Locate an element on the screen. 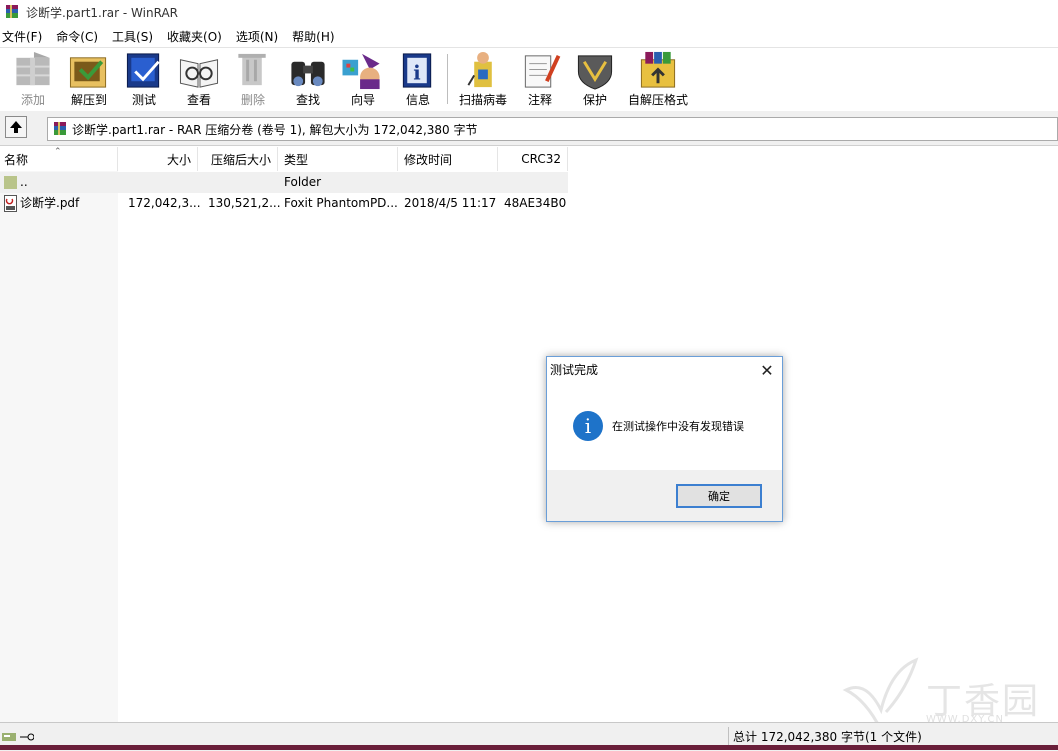 This screenshot has width=1058, height=751. add-icon is located at coordinates (33, 68).